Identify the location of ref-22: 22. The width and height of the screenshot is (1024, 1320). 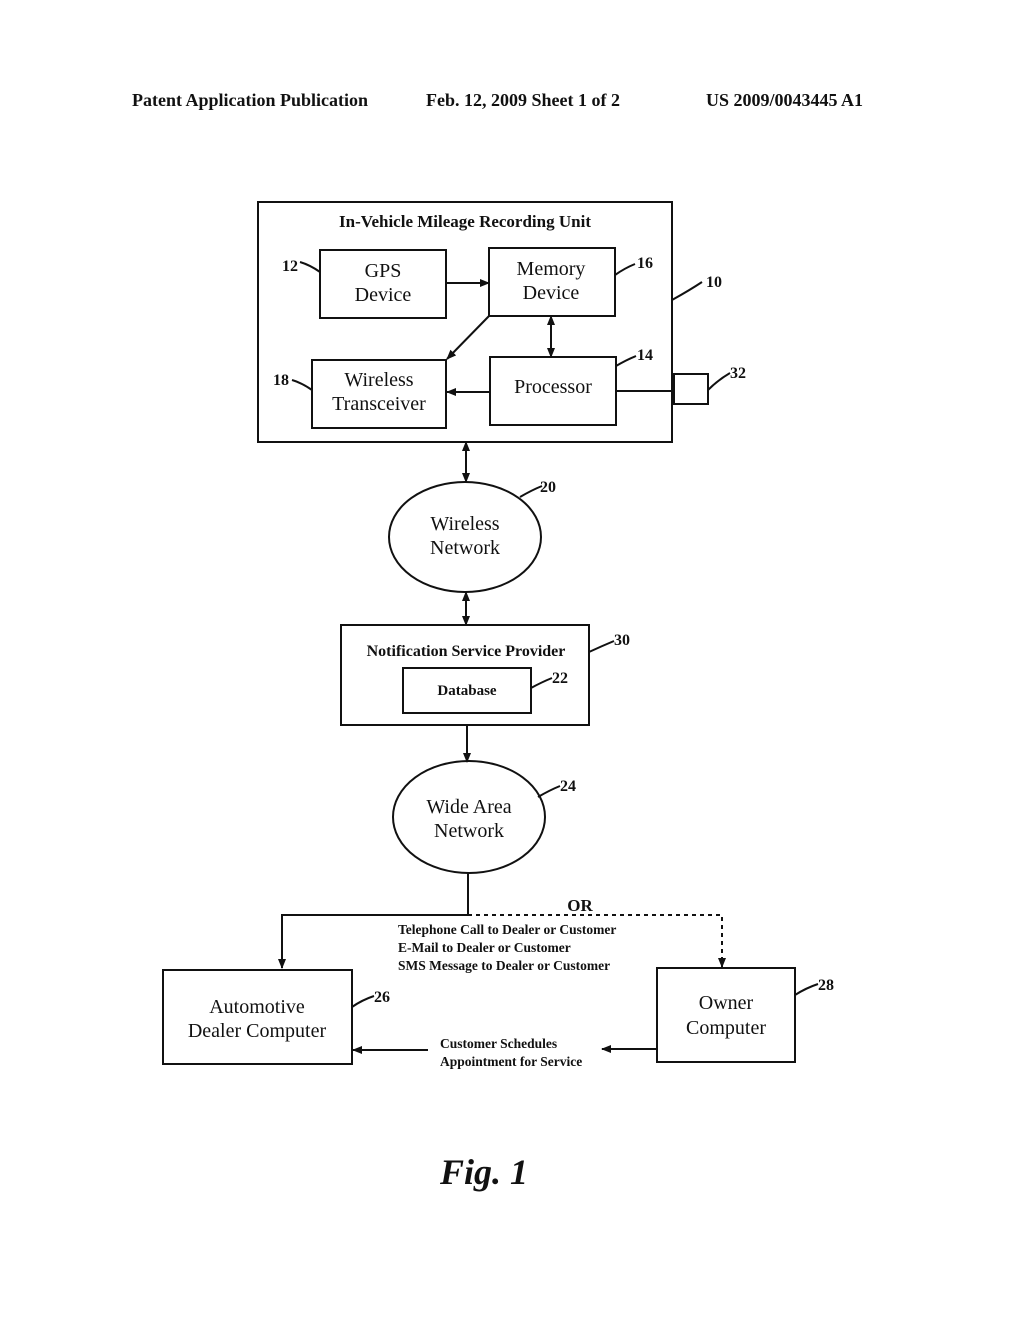
(560, 678).